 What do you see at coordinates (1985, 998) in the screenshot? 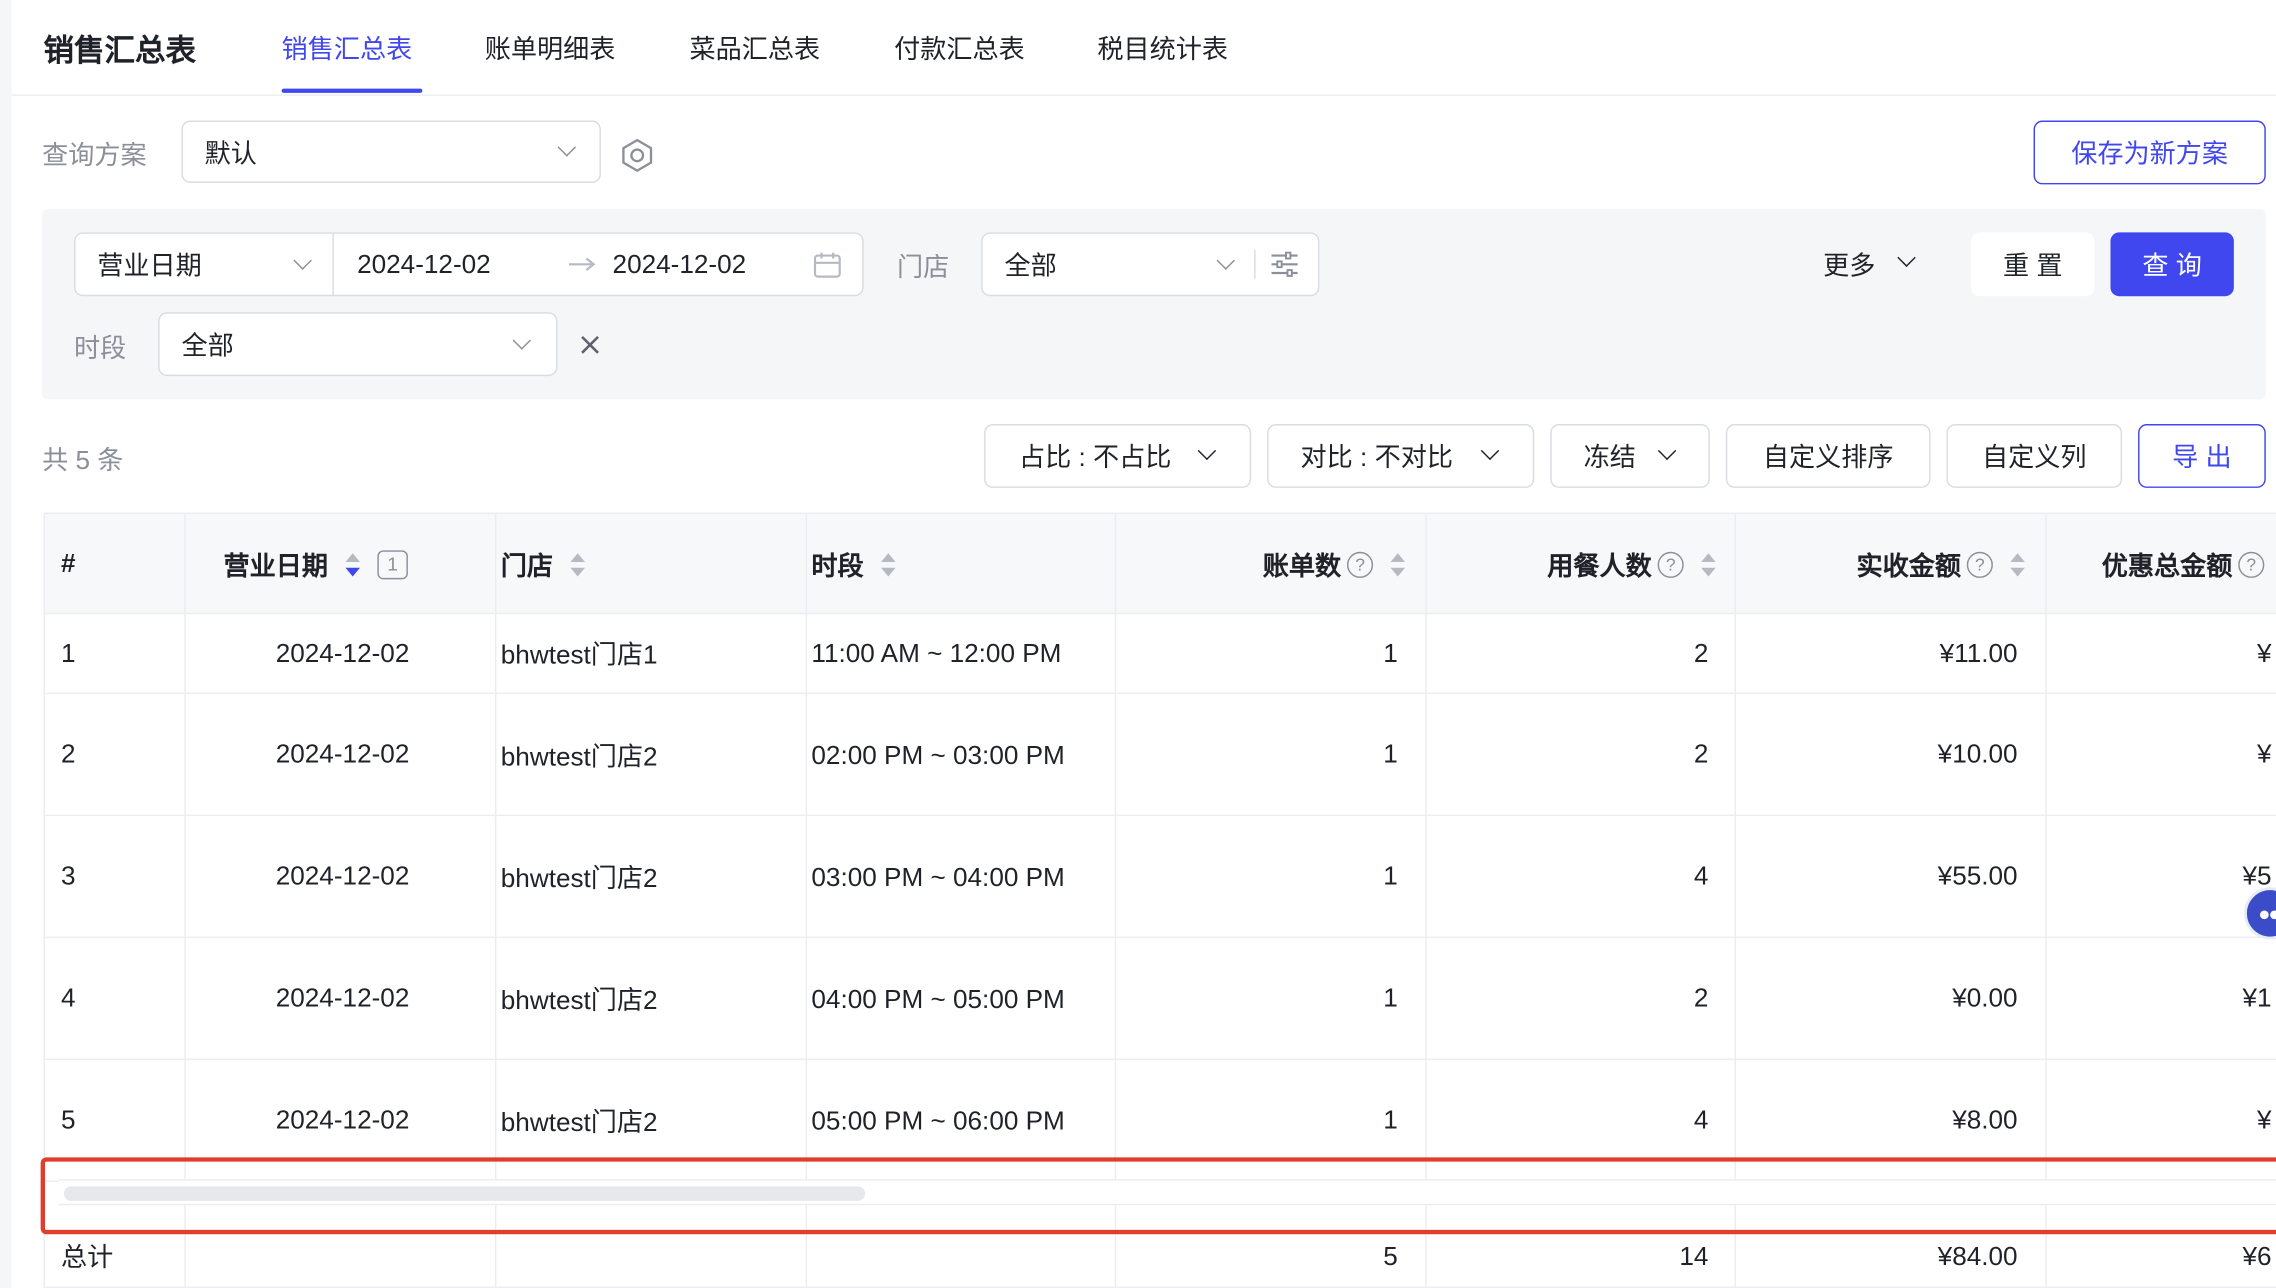
I see `cell-received: ¥0.00` at bounding box center [1985, 998].